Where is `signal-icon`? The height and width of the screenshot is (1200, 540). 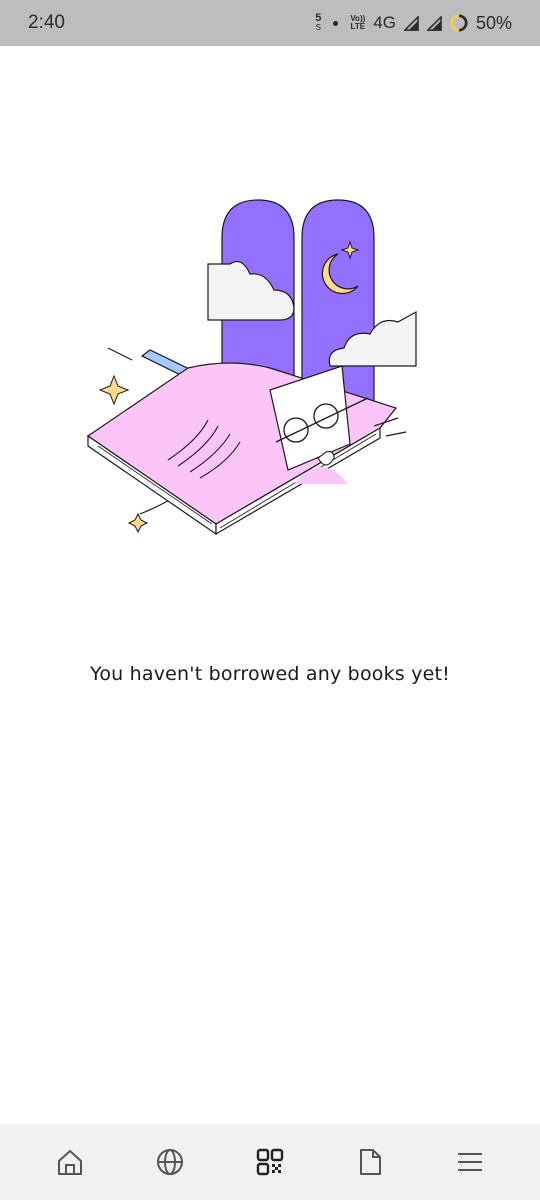 signal-icon is located at coordinates (411, 23).